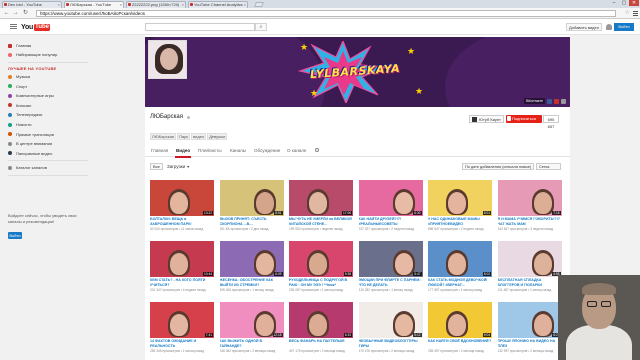 The image size is (640, 360). Describe the element at coordinates (530, 283) in the screenshot. I see `video-title-link: БЕСПЛАТНАЯ СПЛАДКА БЛОГГЕРОВ И ГЮЛАРКИ` at that location.